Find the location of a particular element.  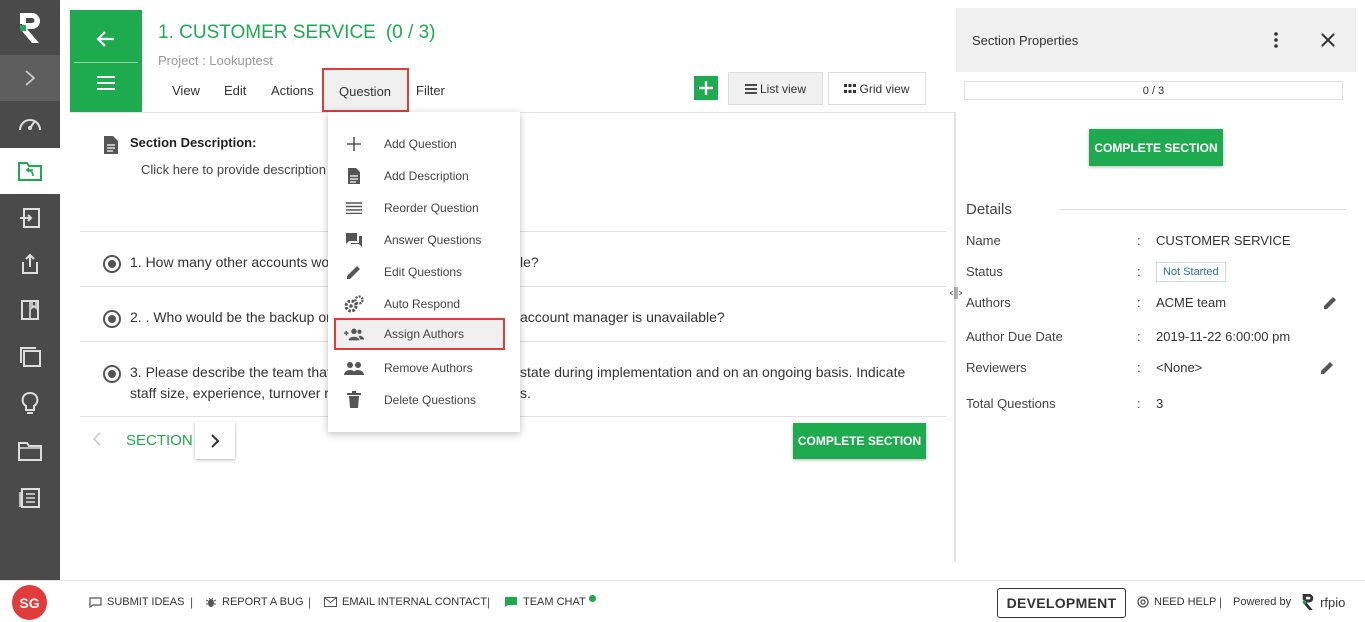

edit-authors-button is located at coordinates (1330, 302).